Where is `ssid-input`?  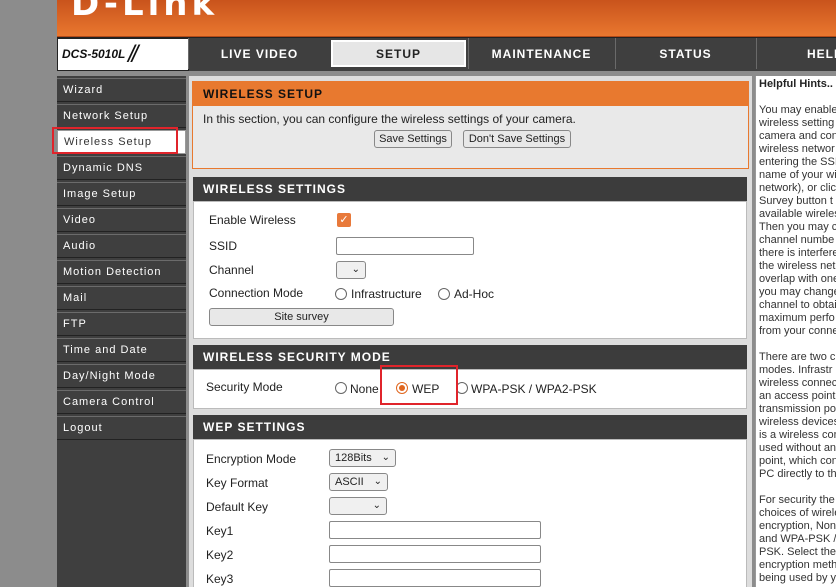
ssid-input is located at coordinates (405, 246).